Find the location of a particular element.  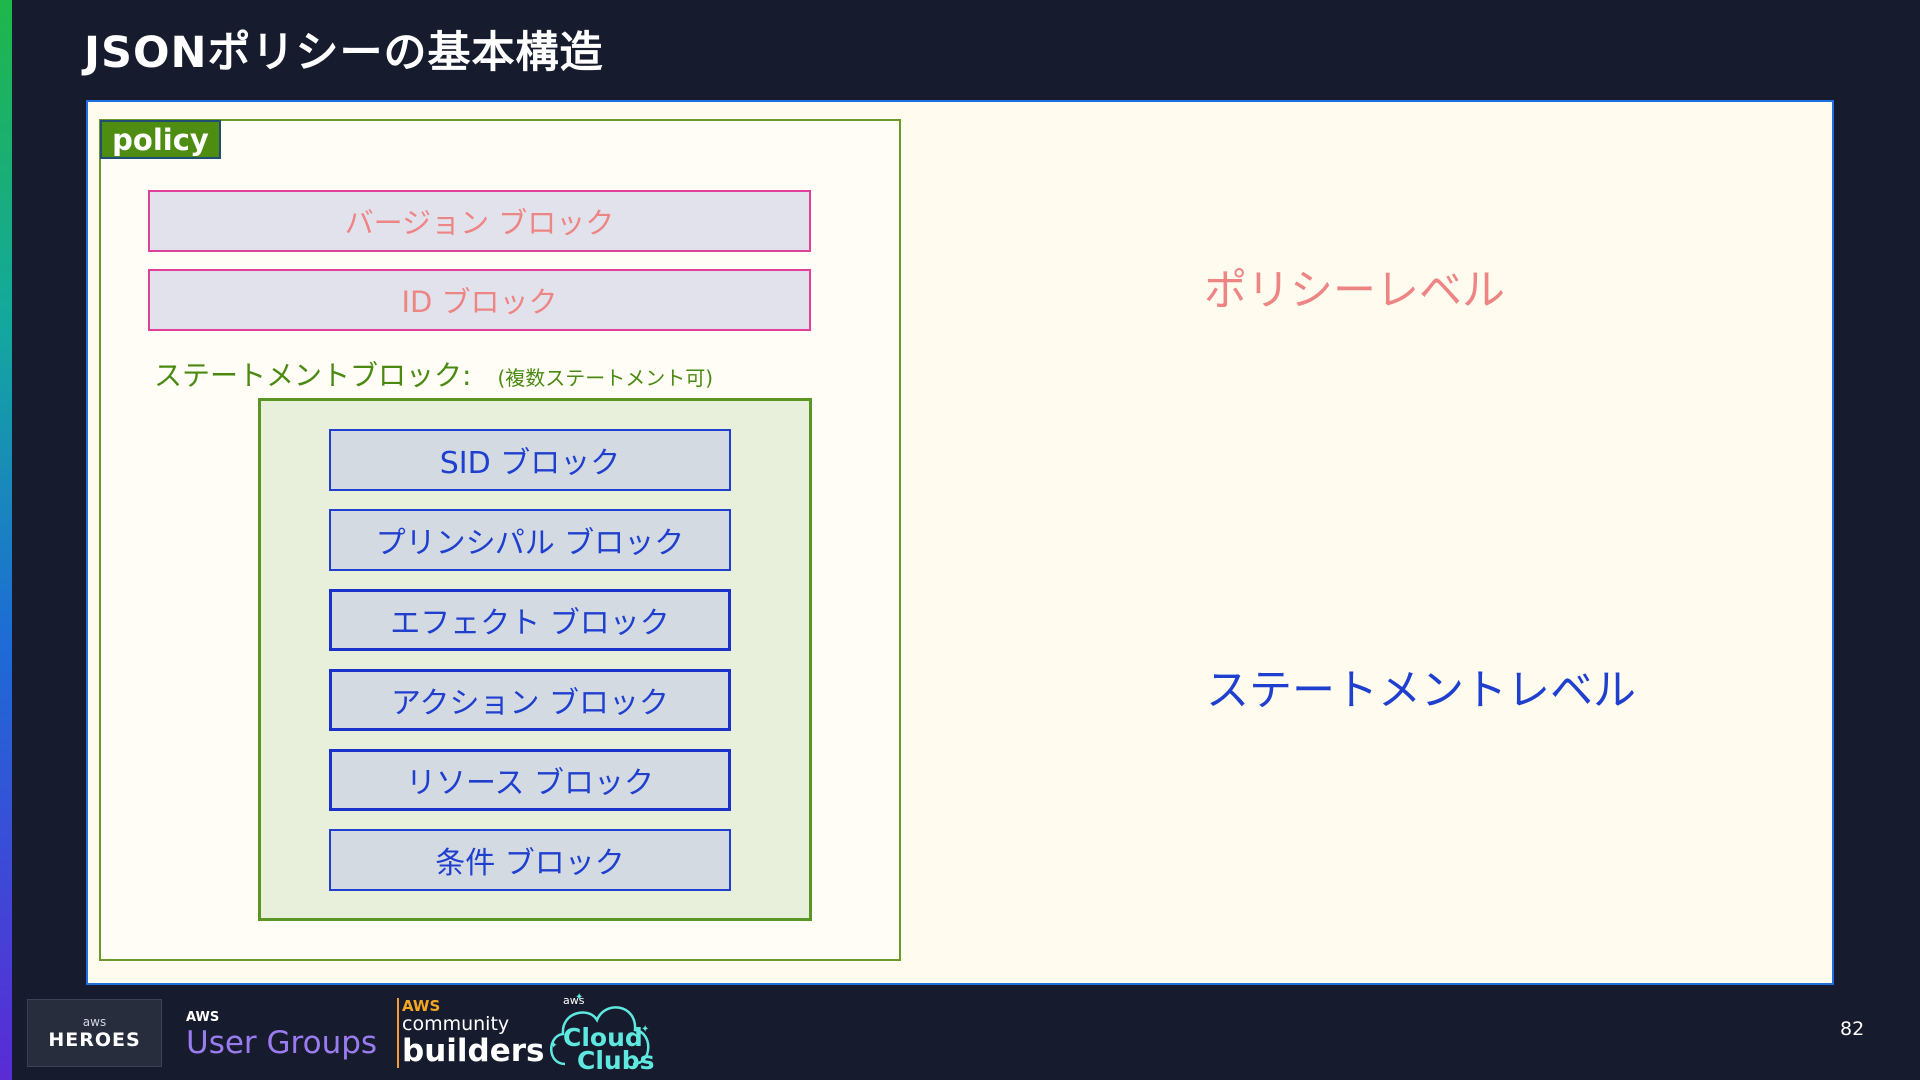

aws-heroes-logo: aws HEROES is located at coordinates (94, 1033).